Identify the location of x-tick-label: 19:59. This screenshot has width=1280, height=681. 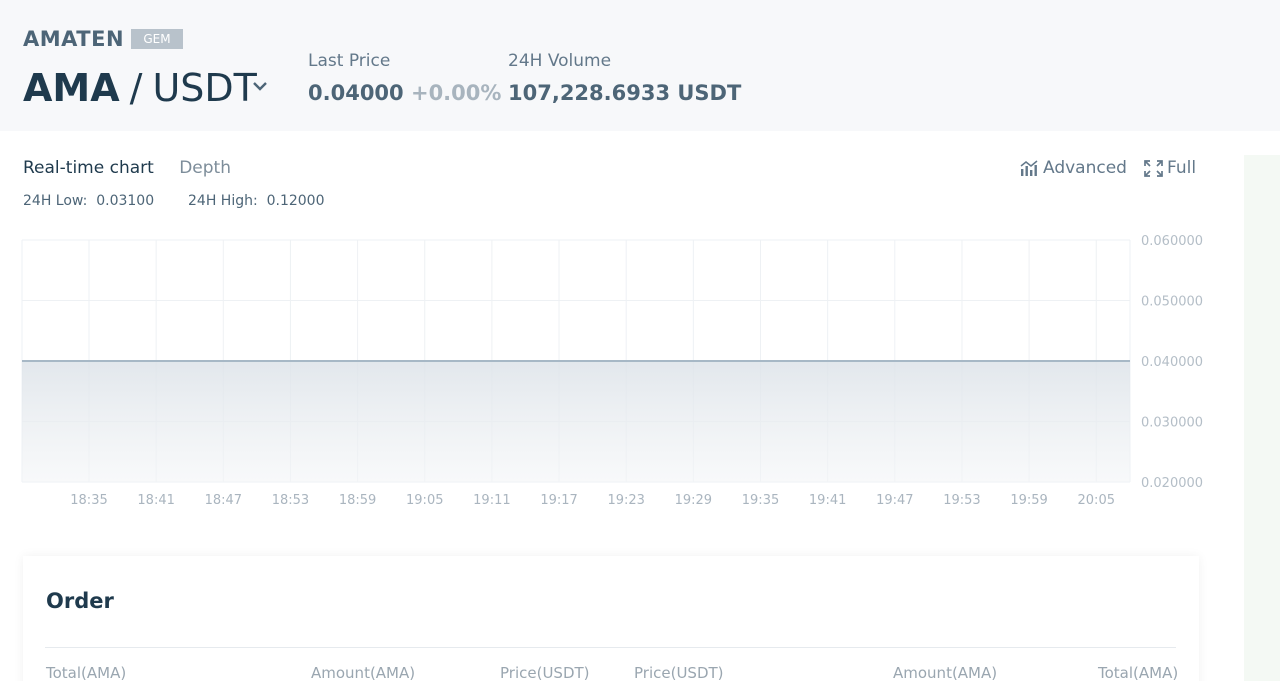
(1028, 500).